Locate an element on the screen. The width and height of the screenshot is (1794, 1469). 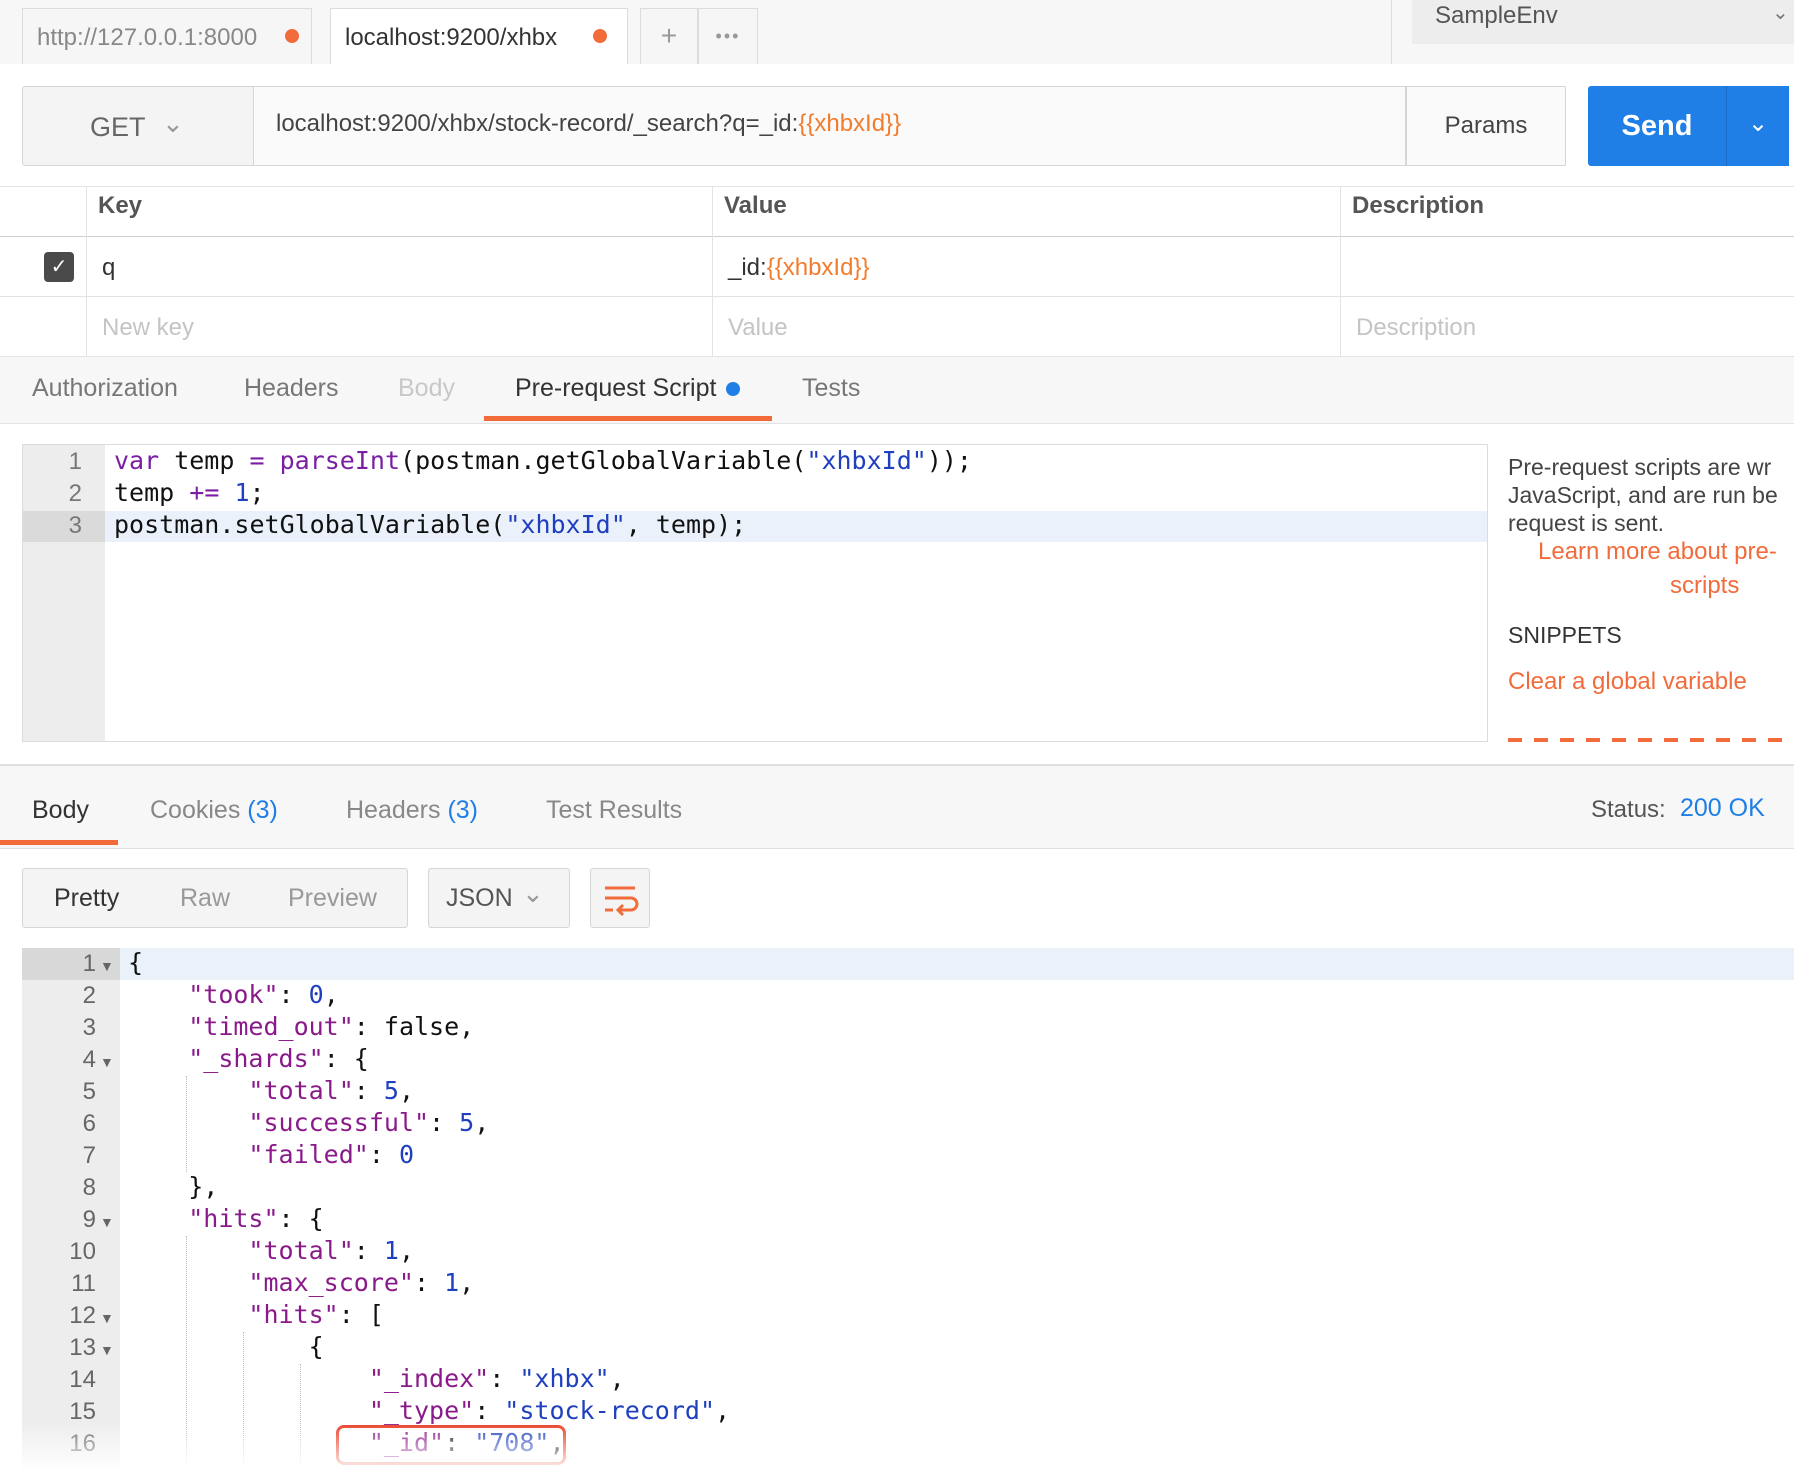
json-line-number: 11 is located at coordinates (83, 1283).